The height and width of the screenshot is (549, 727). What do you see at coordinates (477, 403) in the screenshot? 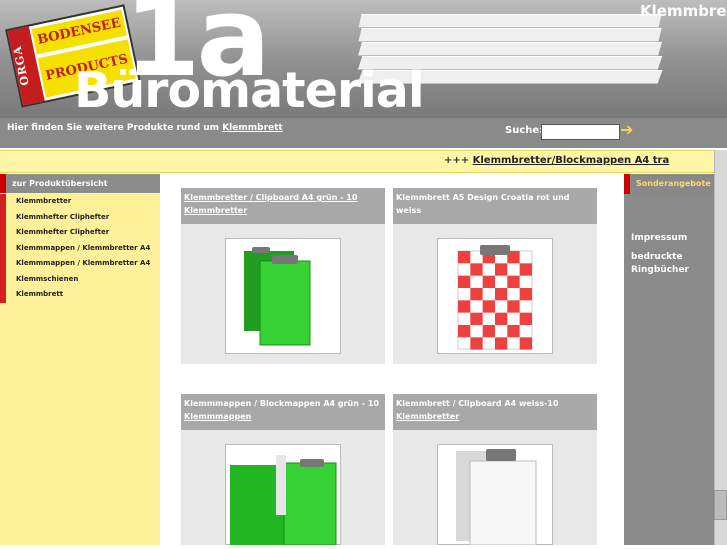
I see `product-title: Klemmbrett / Clipboard A4 weiss-10` at bounding box center [477, 403].